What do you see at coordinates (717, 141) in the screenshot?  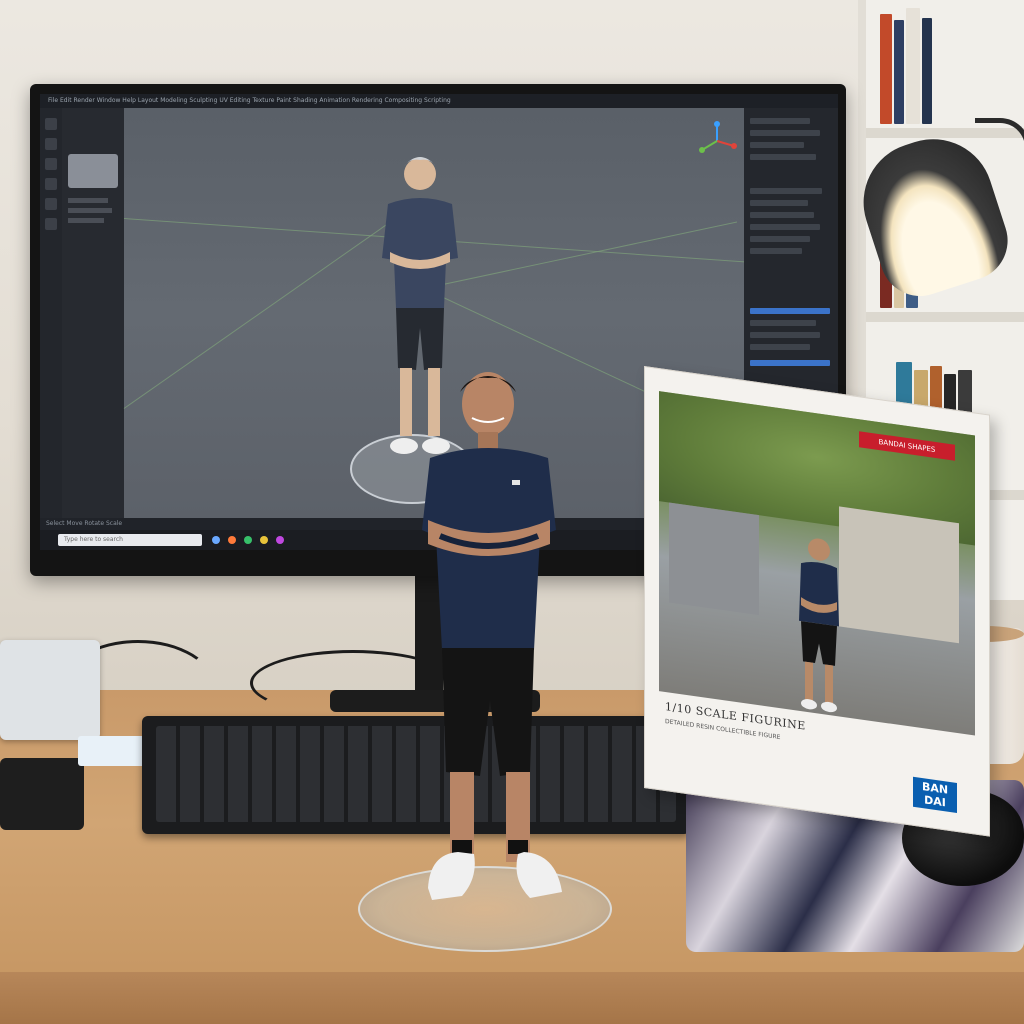 I see `axis-gizmo-icon` at bounding box center [717, 141].